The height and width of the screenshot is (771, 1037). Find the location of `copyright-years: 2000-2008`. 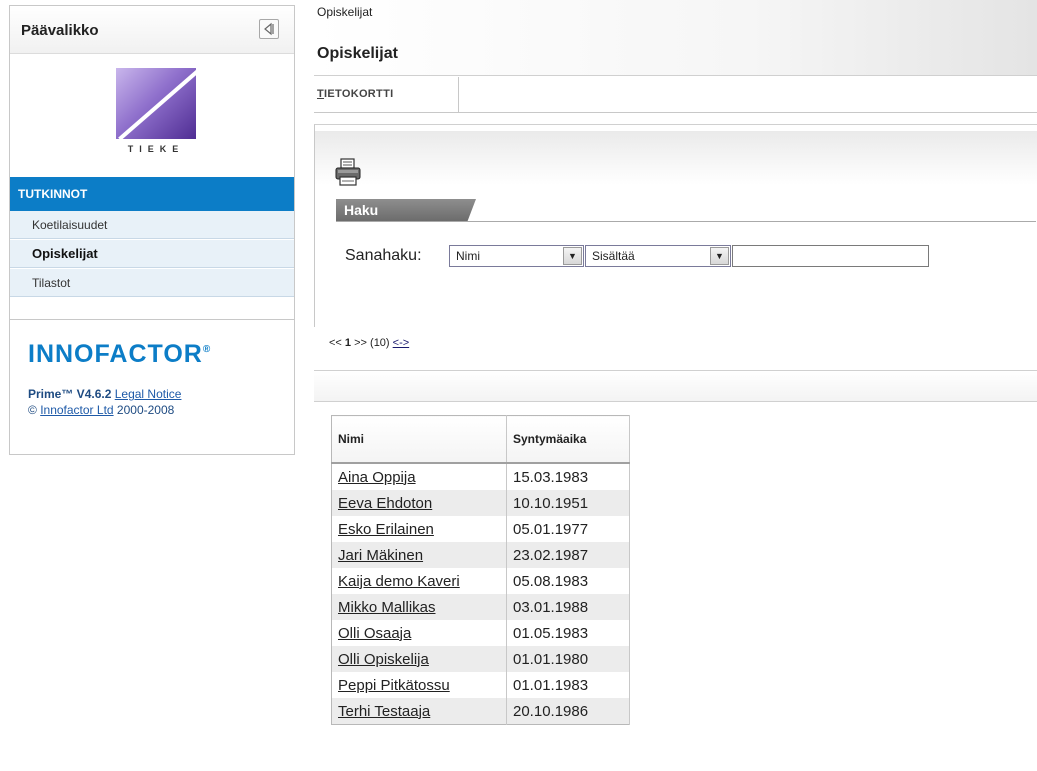

copyright-years: 2000-2008 is located at coordinates (145, 410).